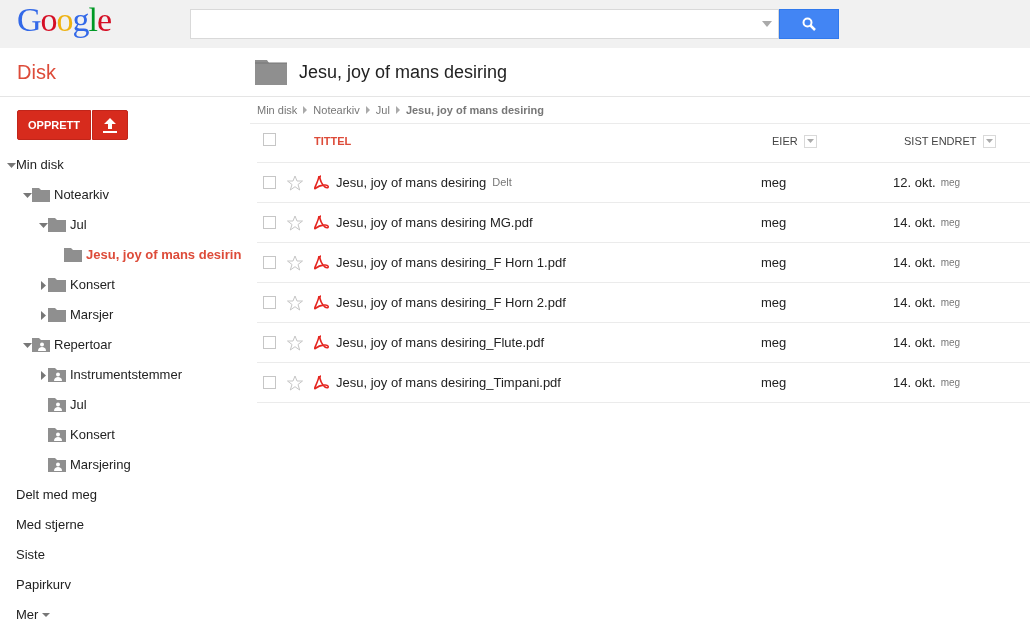  I want to click on file-name-link: Jesu, joy of mans desiring MG.pdf, so click(434, 222).